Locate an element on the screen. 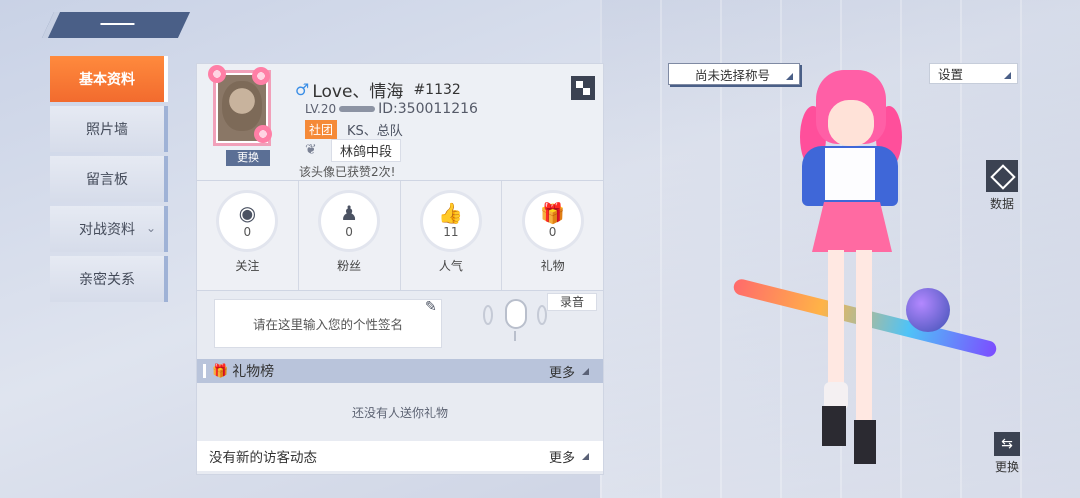  visitor-more-link: 更多 is located at coordinates (562, 456).